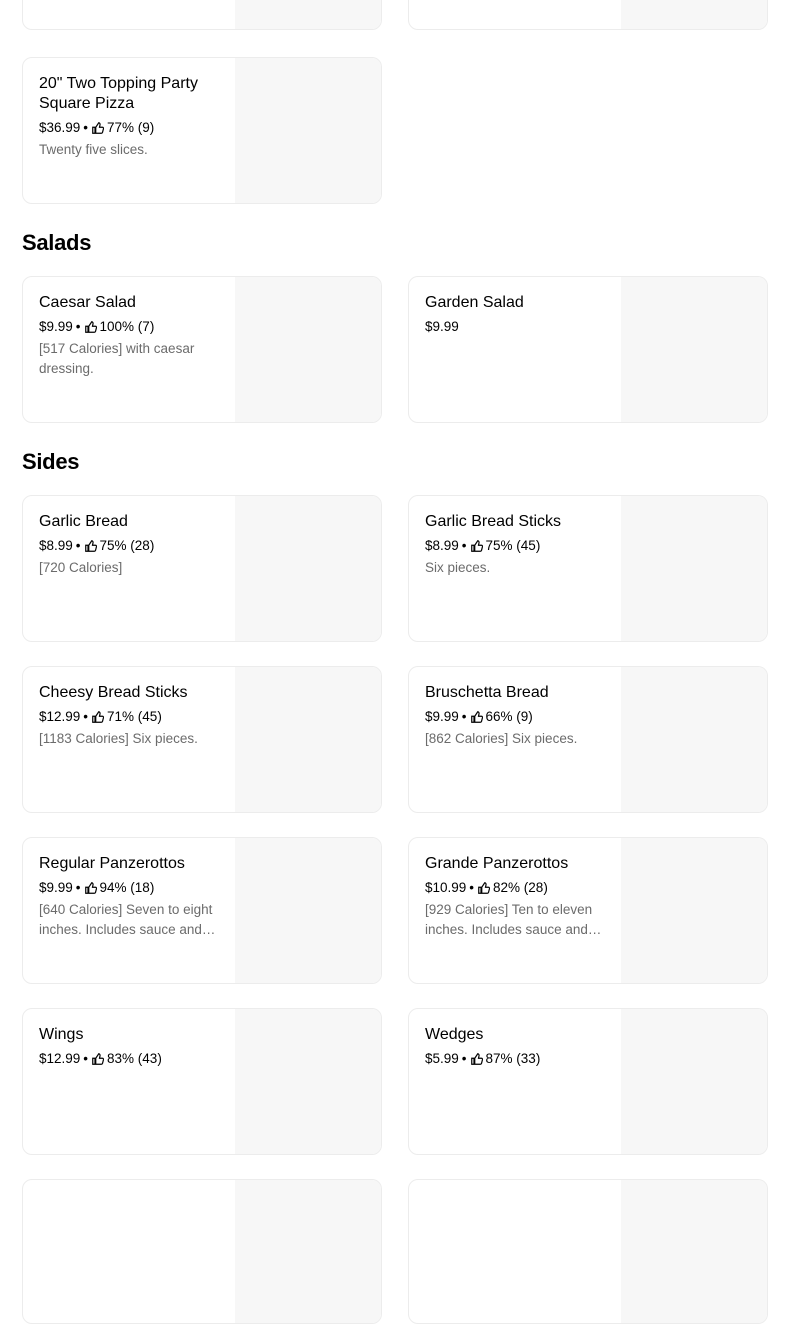 The height and width of the screenshot is (1324, 804). I want to click on item-description: [1183 Calories] Six pieces., so click(118, 738).